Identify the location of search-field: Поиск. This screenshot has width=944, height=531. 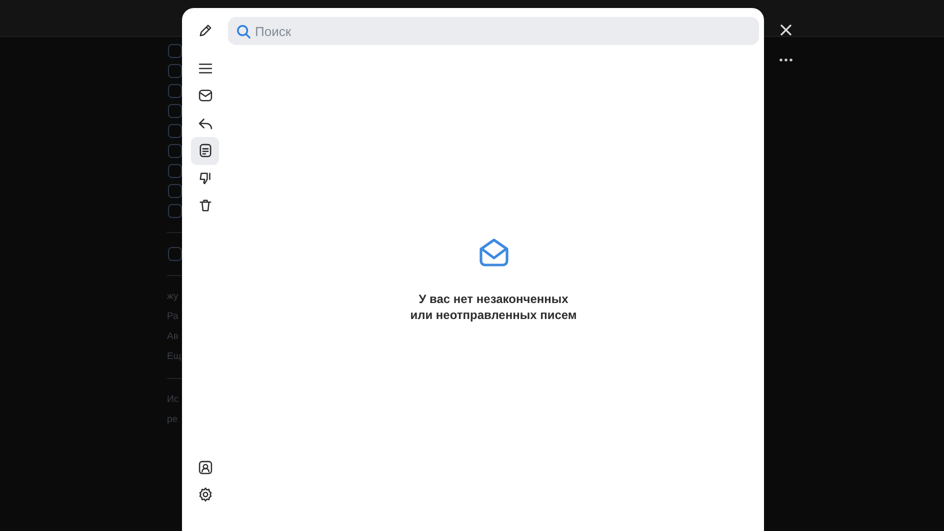
(493, 31).